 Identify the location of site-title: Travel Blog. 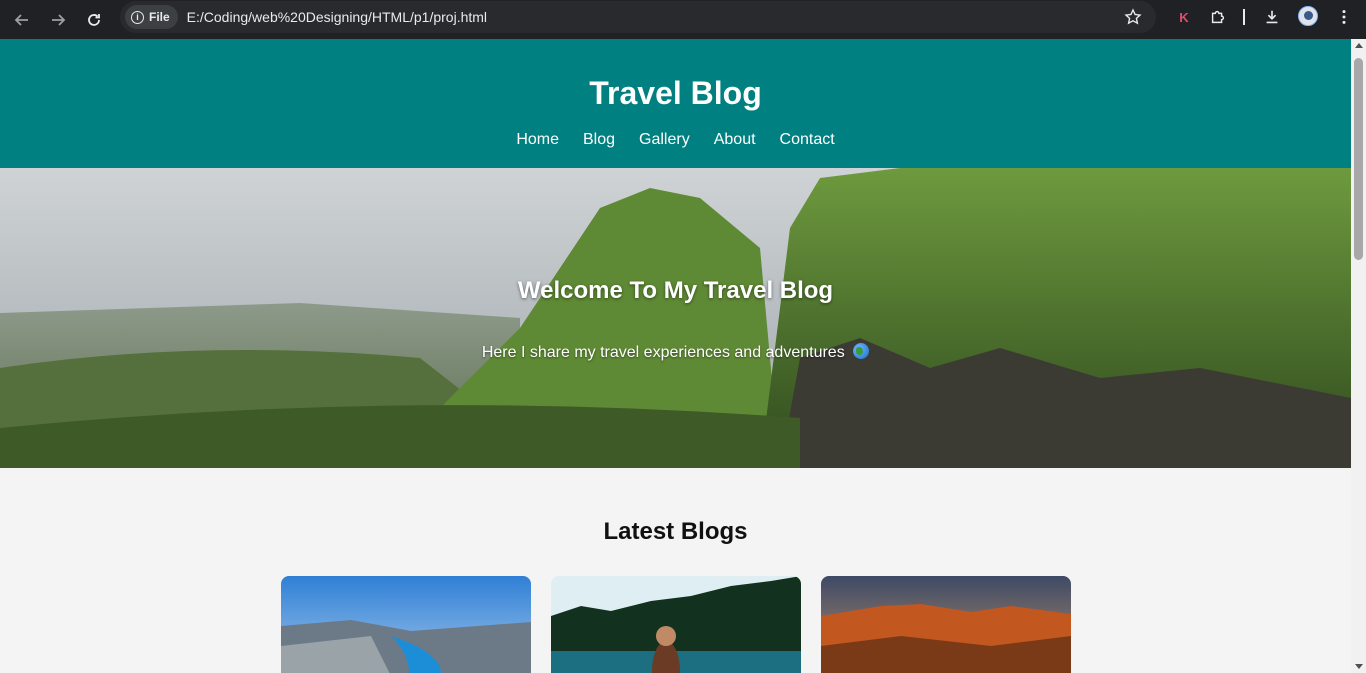
(675, 93).